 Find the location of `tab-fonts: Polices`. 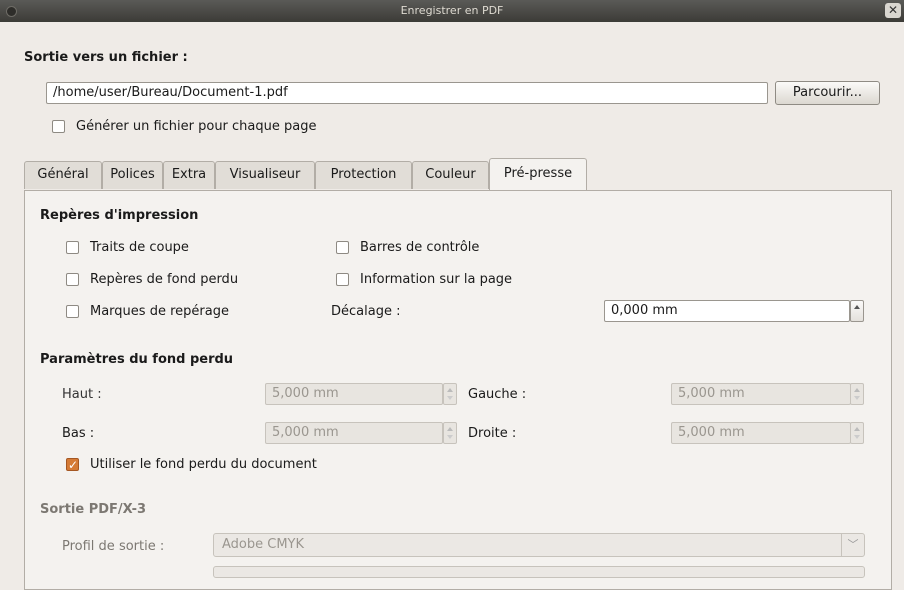

tab-fonts: Polices is located at coordinates (132, 175).